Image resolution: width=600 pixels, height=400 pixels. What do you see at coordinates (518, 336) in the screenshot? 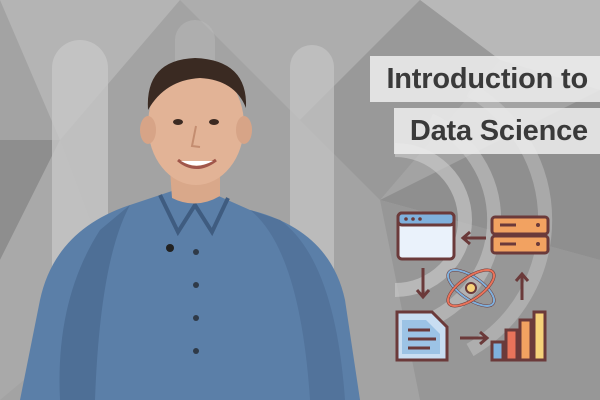
I see `bar-chart-icon` at bounding box center [518, 336].